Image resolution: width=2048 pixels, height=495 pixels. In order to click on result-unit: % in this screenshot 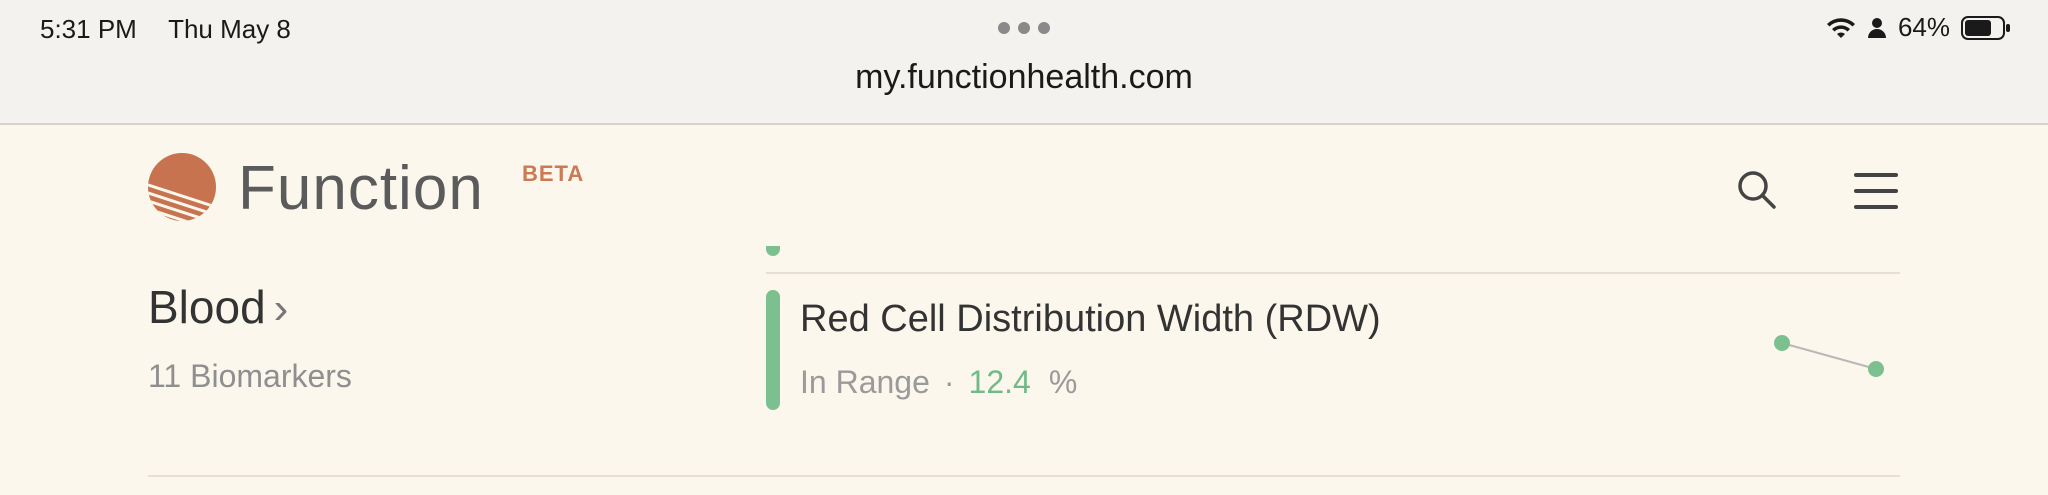, I will do `click(1063, 382)`.